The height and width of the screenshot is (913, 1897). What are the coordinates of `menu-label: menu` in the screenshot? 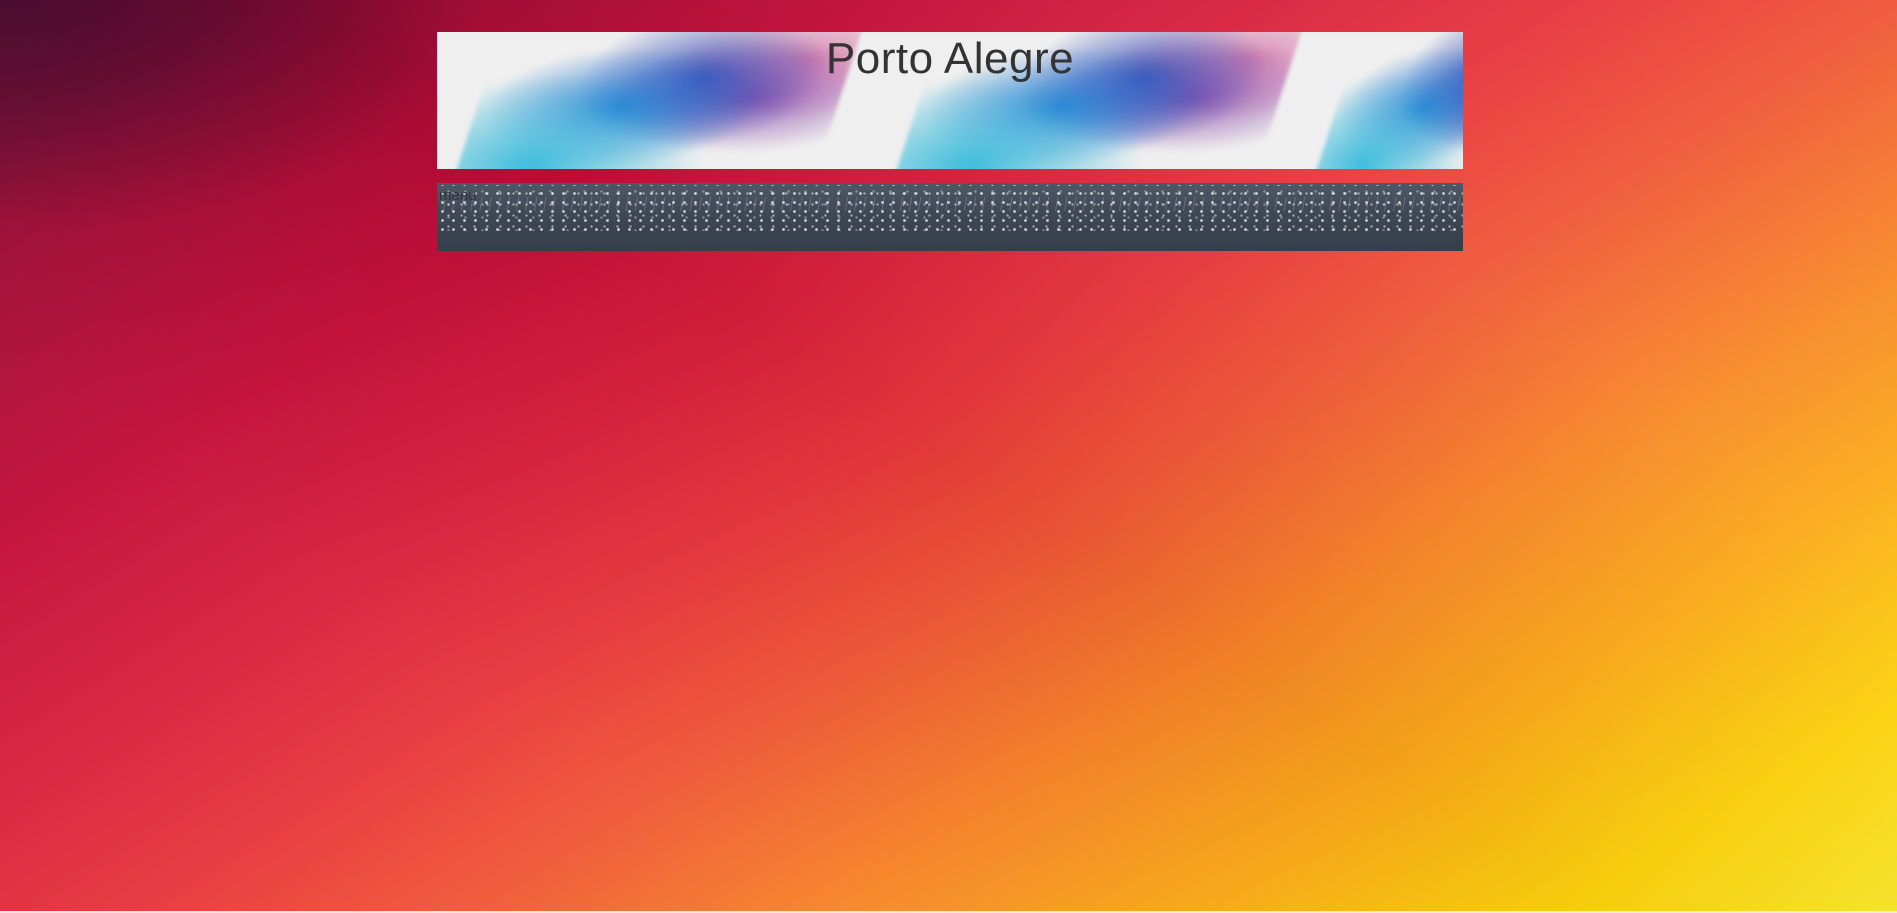 It's located at (458, 195).